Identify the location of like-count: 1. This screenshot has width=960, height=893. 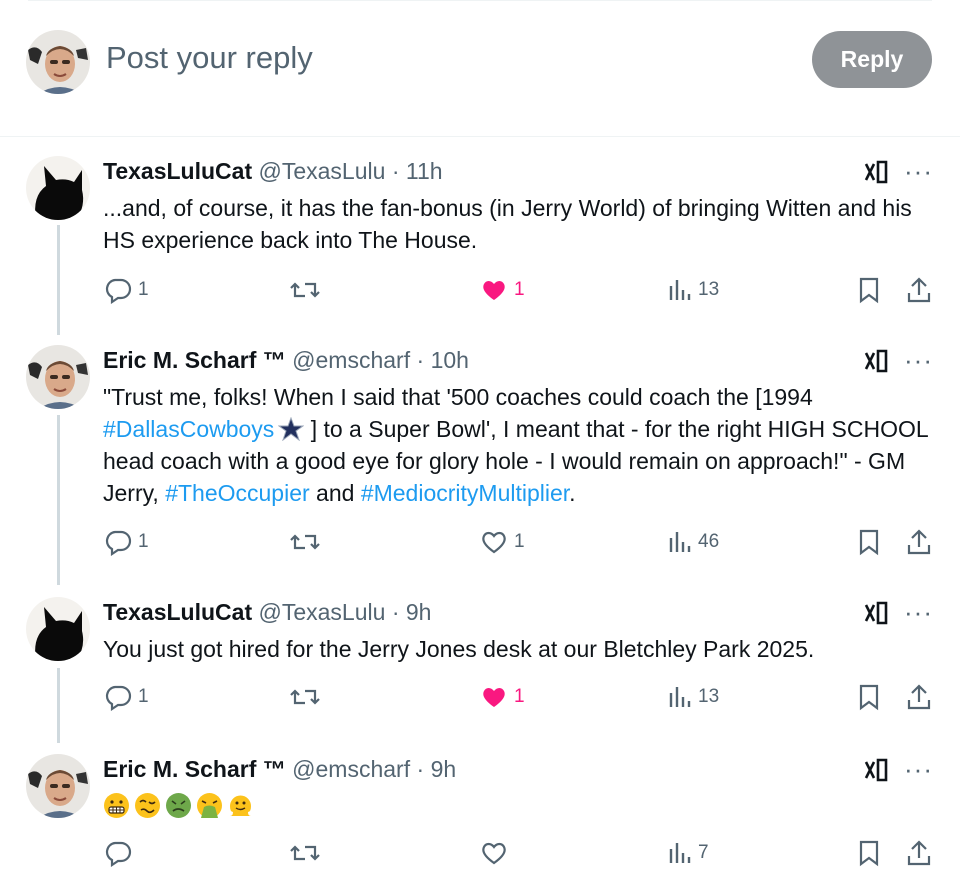
(519, 696).